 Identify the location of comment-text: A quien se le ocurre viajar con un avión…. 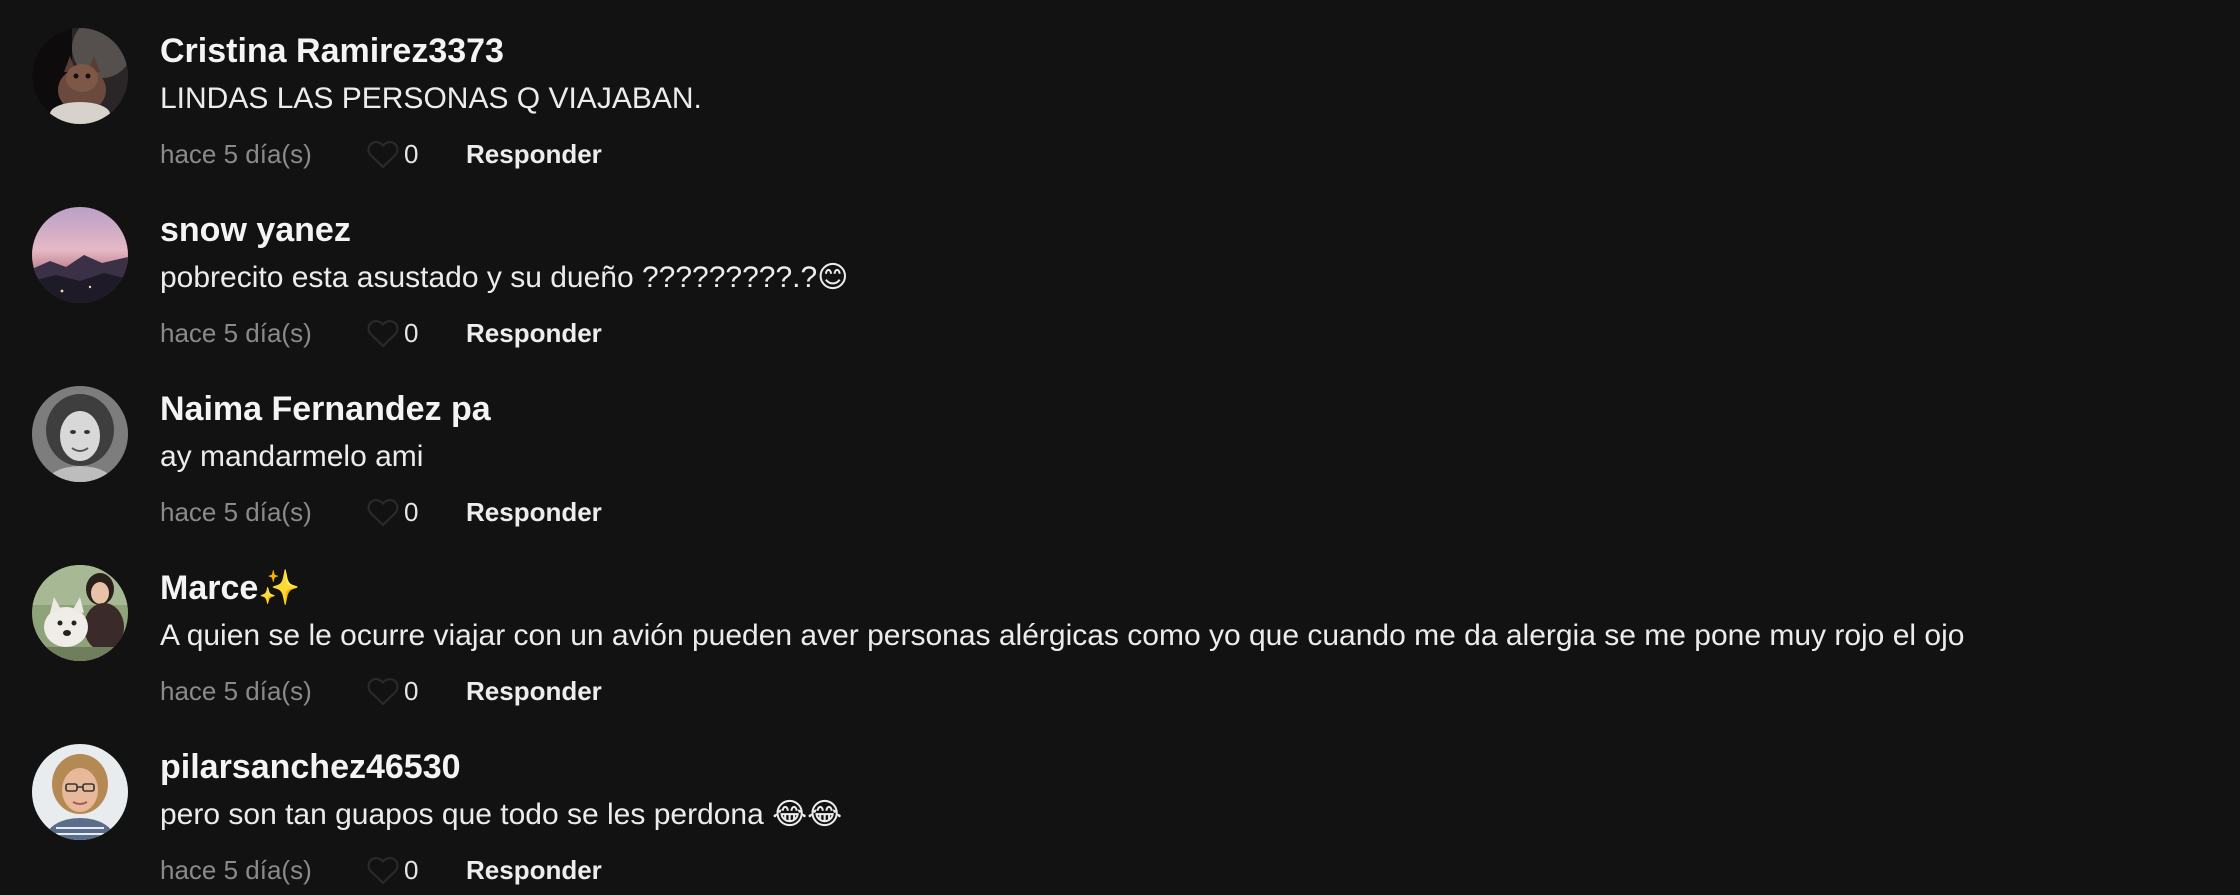
(1062, 635).